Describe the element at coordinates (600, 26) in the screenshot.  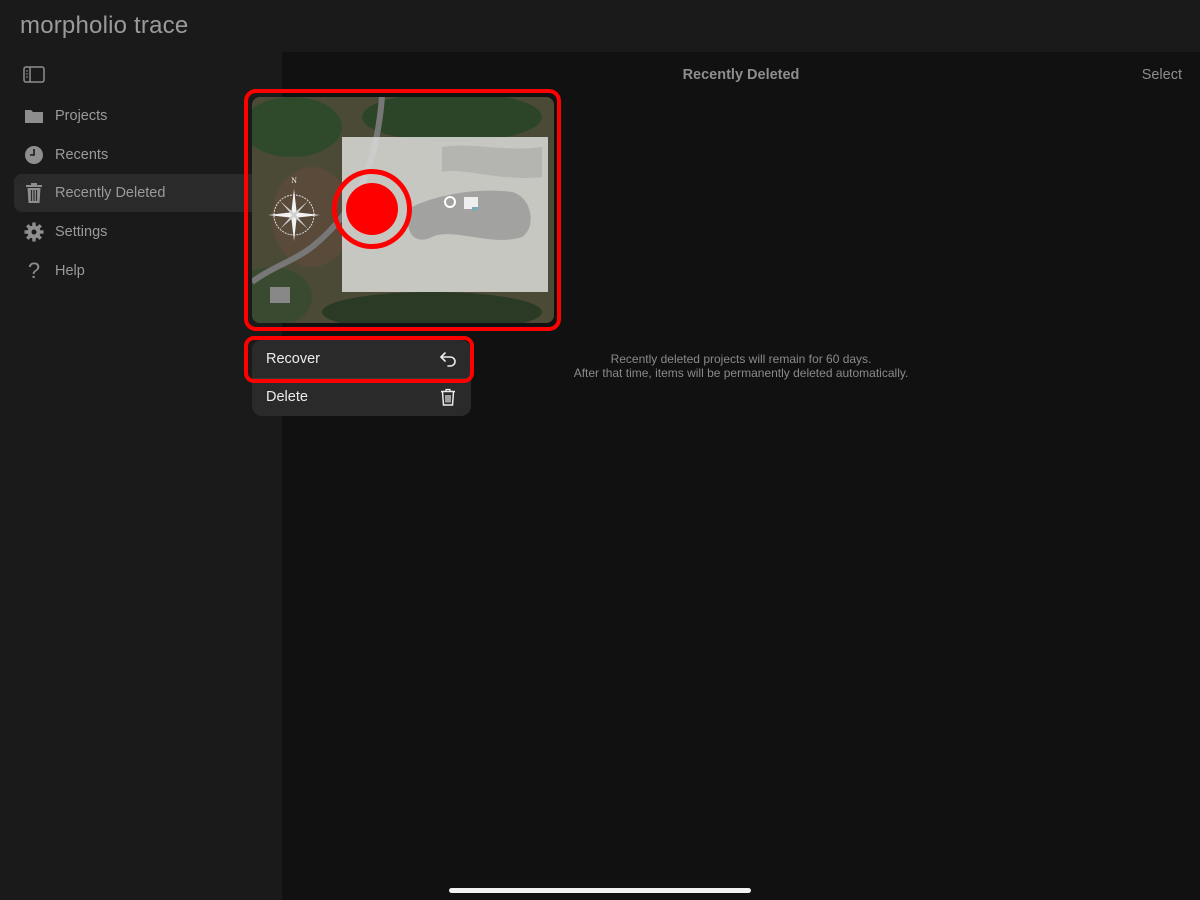
I see `top-bar: morpholio trace` at that location.